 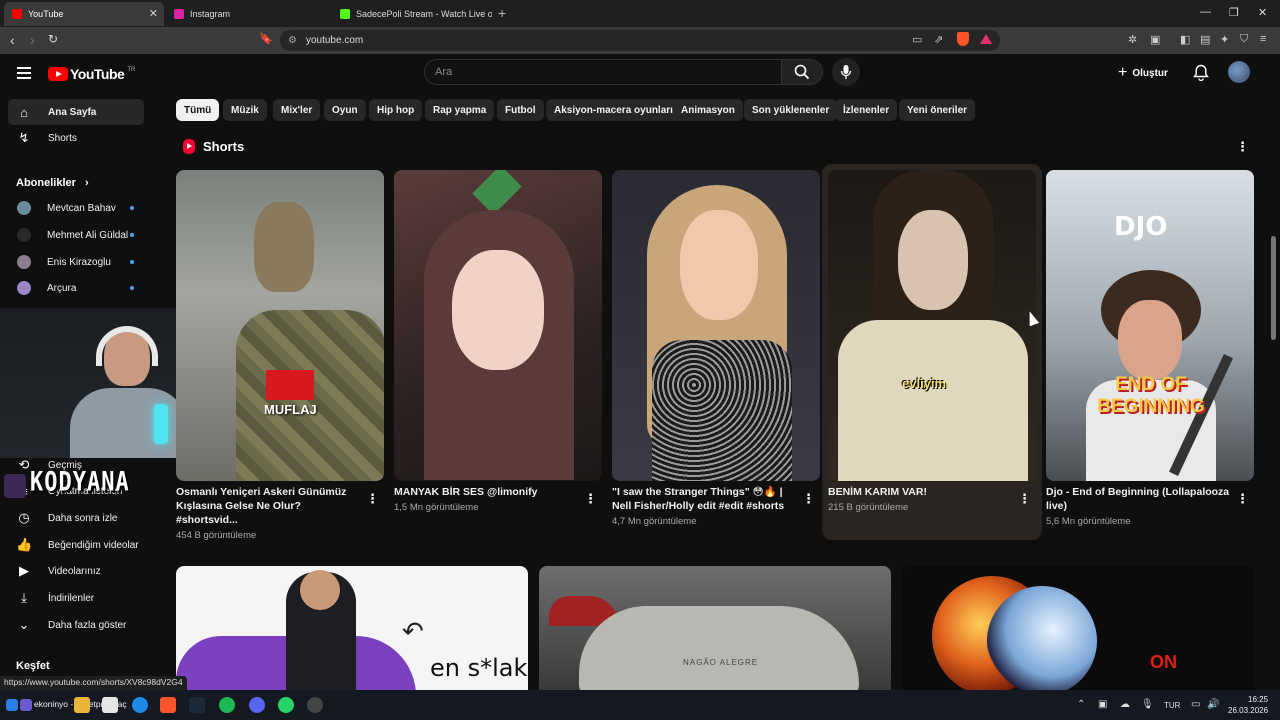 I want to click on create-button: + Oluştur, so click(x=1143, y=73).